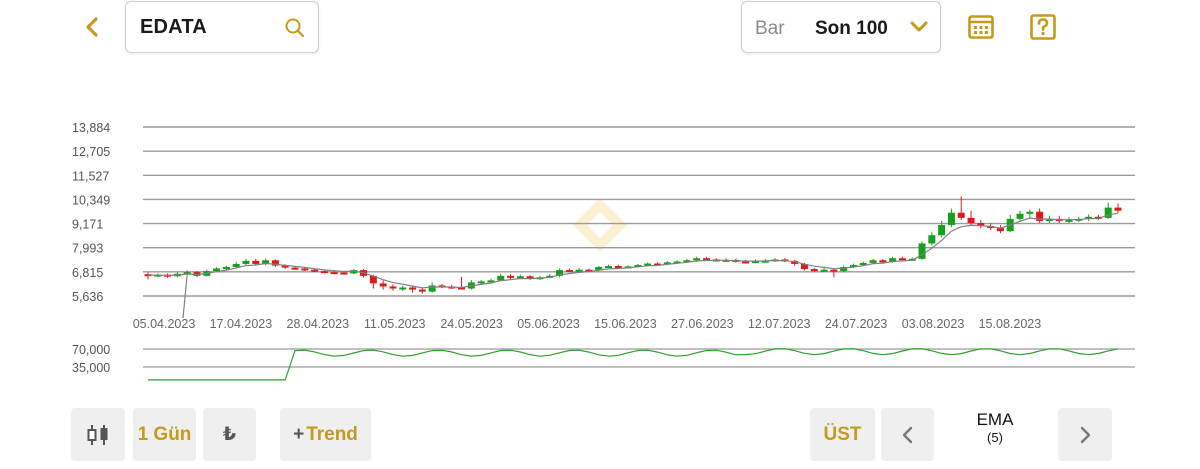 The height and width of the screenshot is (469, 1200). I want to click on y-tick-label: 5,636, so click(87, 297).